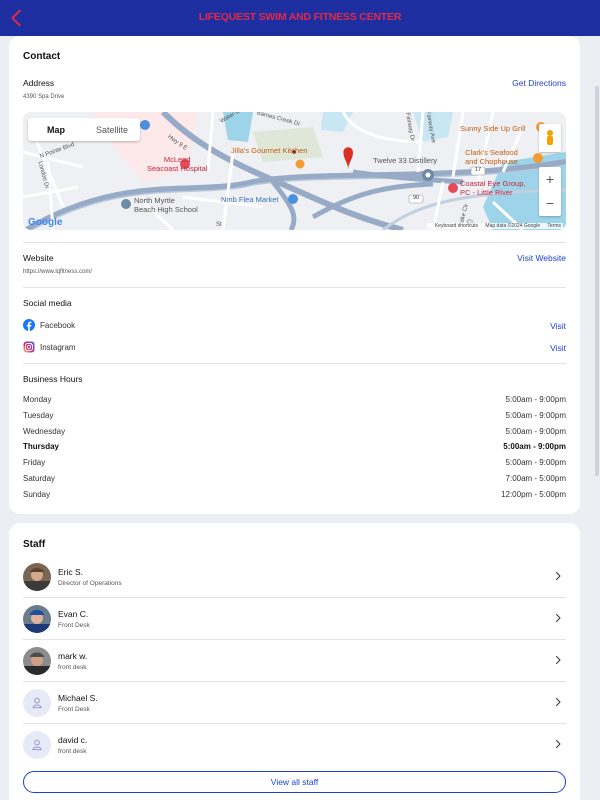  I want to click on hours-day: Sunday, so click(37, 494).